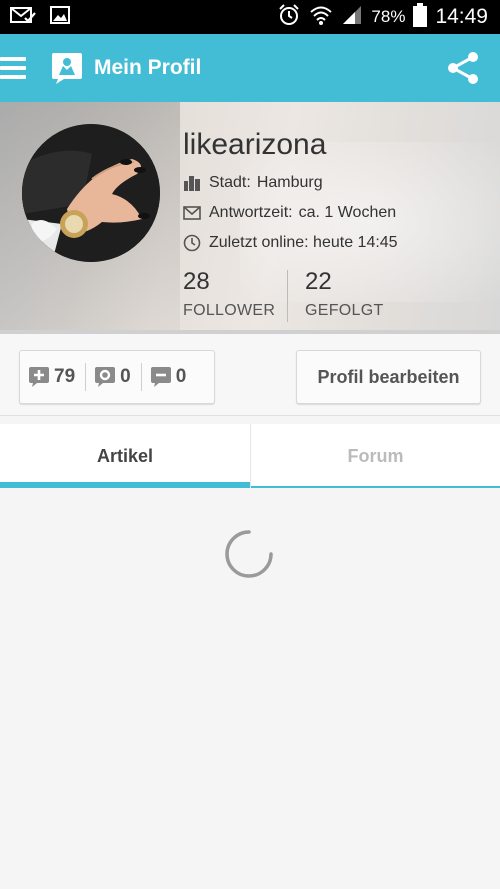 Image resolution: width=500 pixels, height=889 pixels. What do you see at coordinates (192, 213) in the screenshot?
I see `envelope-icon` at bounding box center [192, 213].